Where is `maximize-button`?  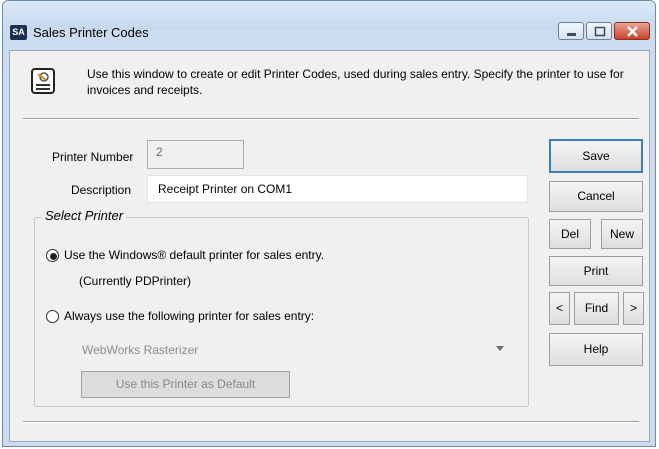
maximize-button is located at coordinates (599, 31).